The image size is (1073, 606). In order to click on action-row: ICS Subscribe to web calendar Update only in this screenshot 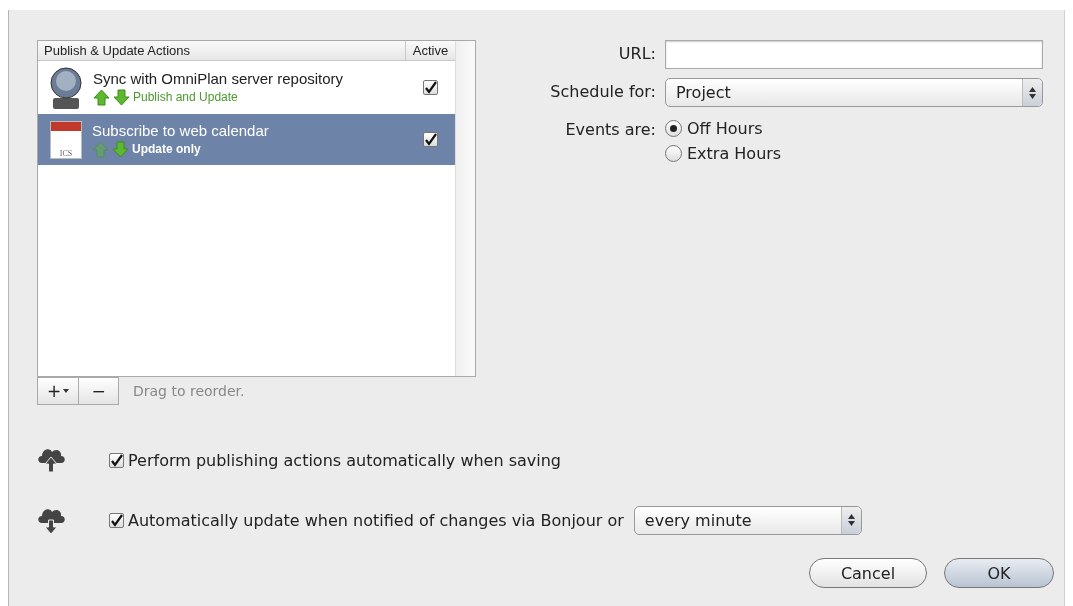, I will do `click(246, 139)`.